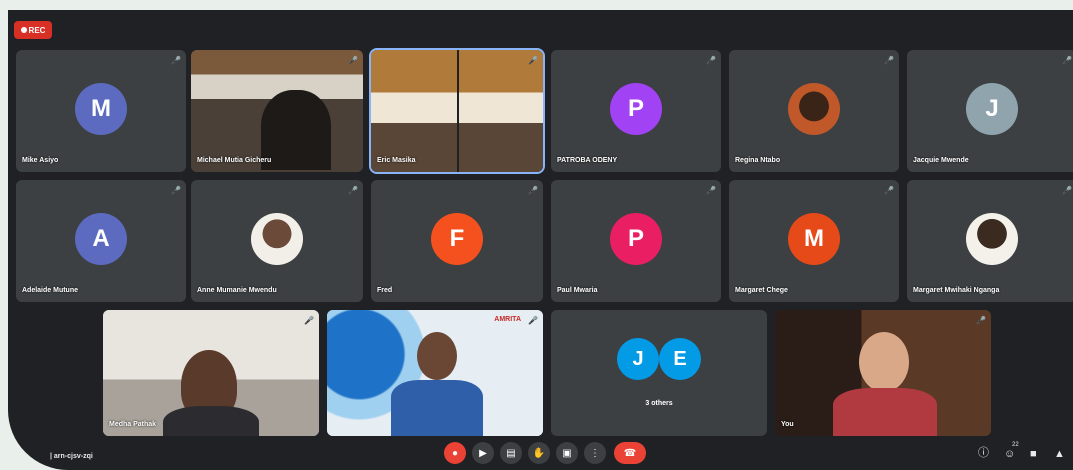  I want to click on video-divider, so click(458, 111).